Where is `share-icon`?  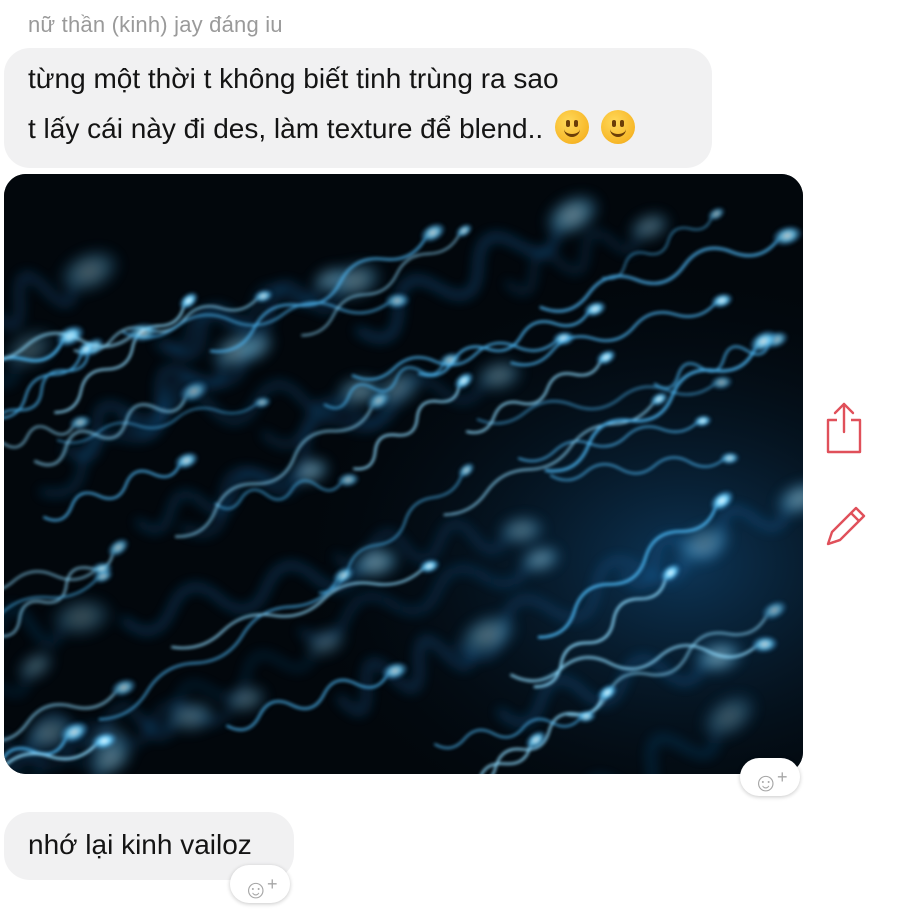
share-icon is located at coordinates (844, 428).